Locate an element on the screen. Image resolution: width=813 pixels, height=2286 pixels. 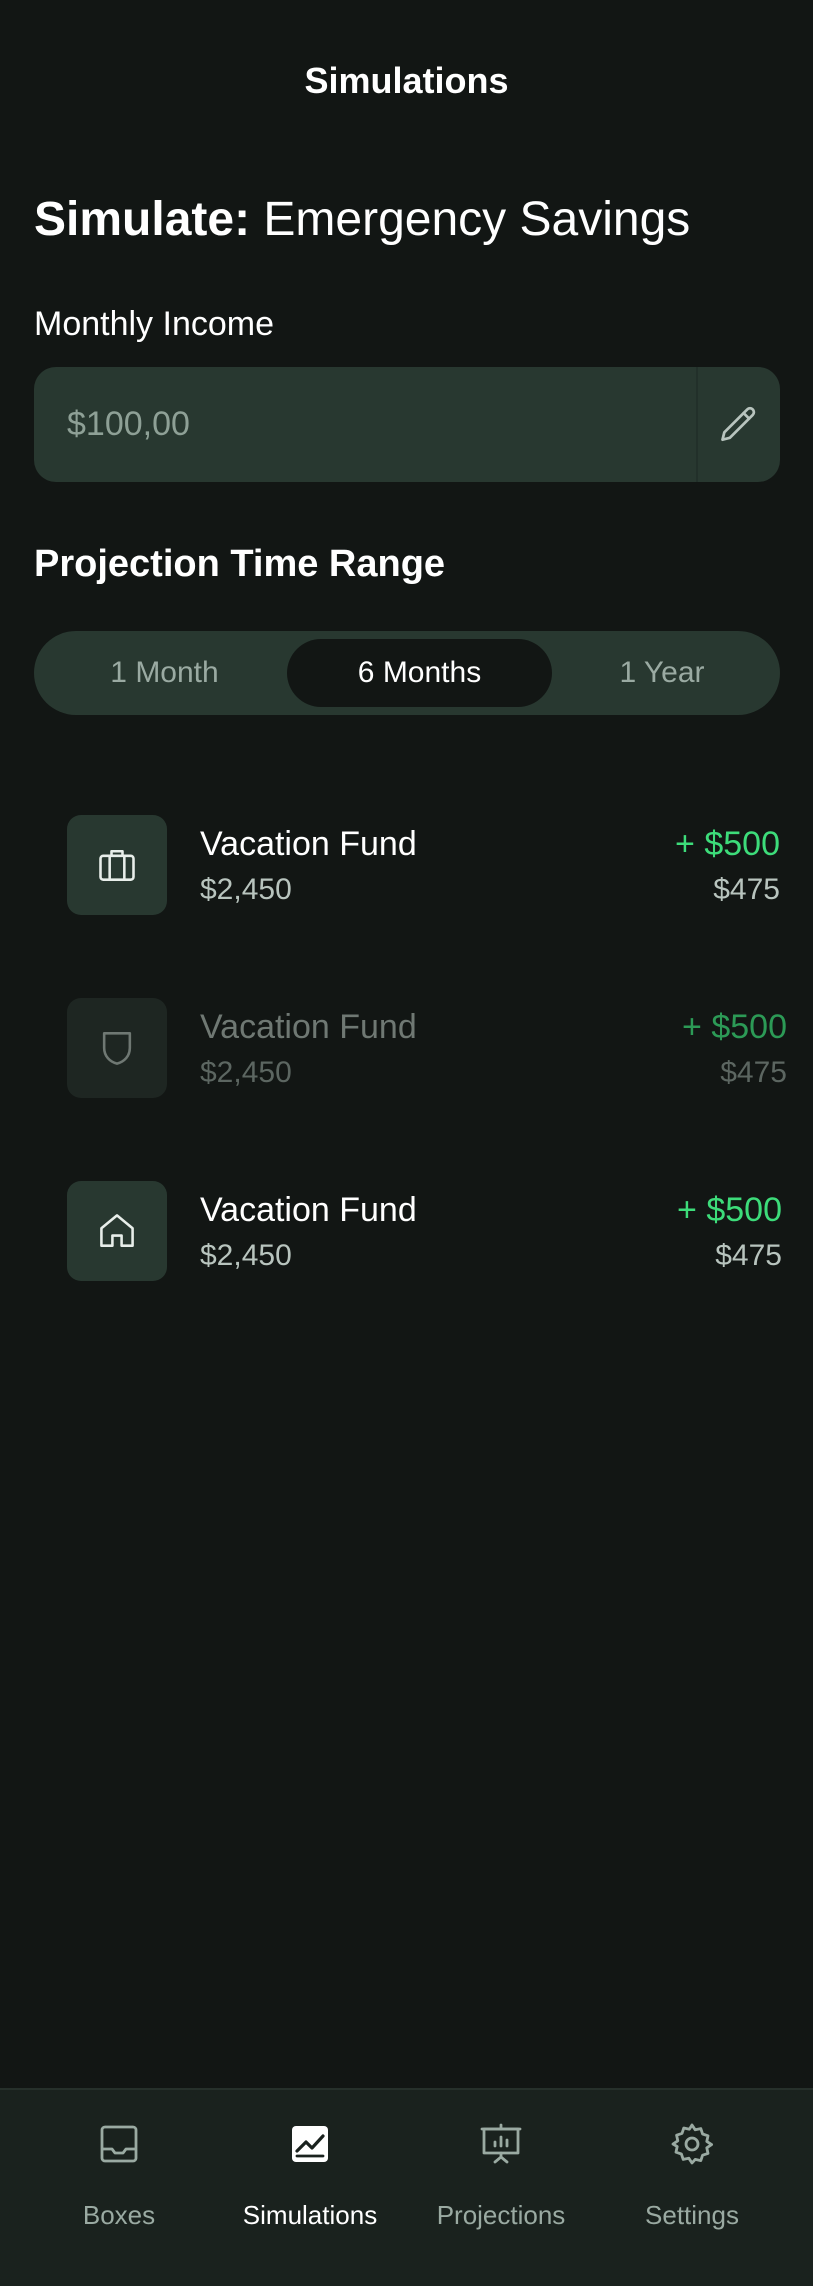
simulation-title-label: Simulate: is located at coordinates (142, 219).